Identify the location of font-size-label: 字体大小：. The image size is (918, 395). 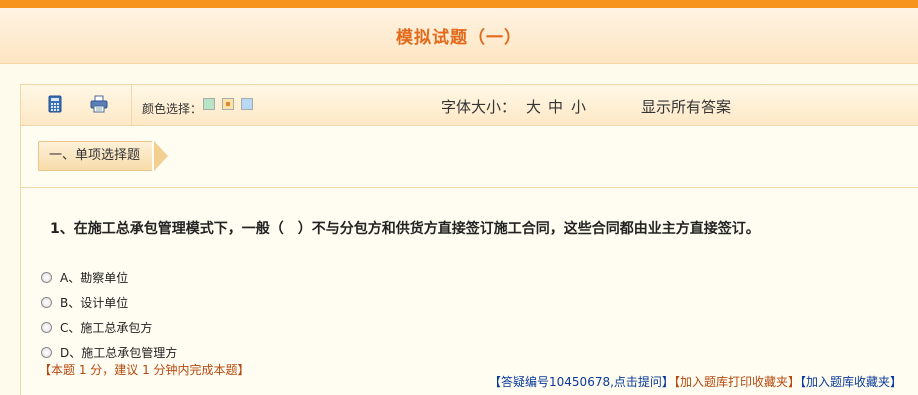
(479, 107).